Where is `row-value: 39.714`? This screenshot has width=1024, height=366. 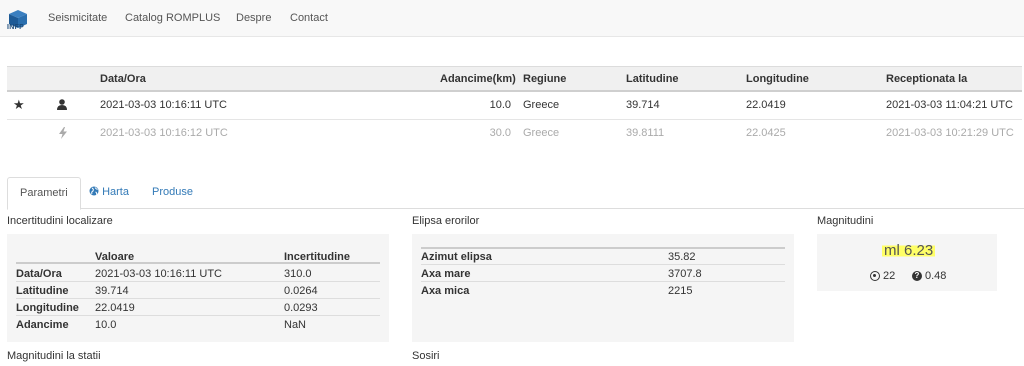 row-value: 39.714 is located at coordinates (112, 291).